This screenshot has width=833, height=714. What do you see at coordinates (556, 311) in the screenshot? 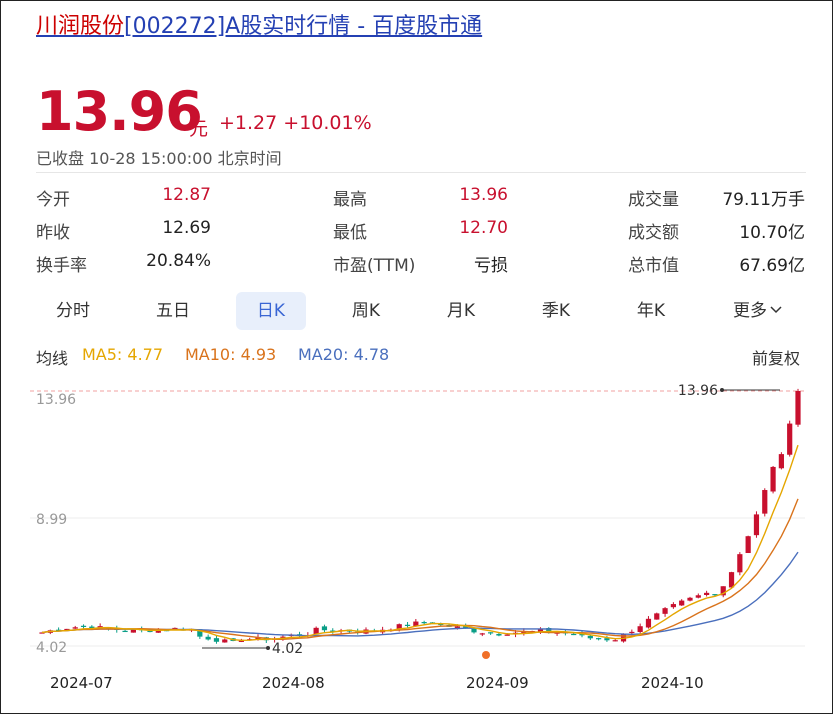
I see `tab-quarterly-k: 季K` at bounding box center [556, 311].